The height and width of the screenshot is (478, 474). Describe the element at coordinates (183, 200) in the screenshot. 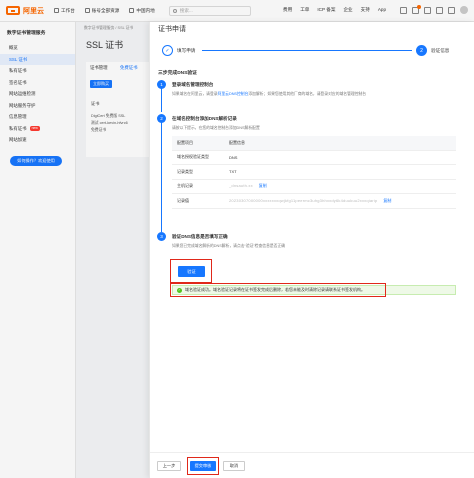

I see `row-key: 记录值` at that location.